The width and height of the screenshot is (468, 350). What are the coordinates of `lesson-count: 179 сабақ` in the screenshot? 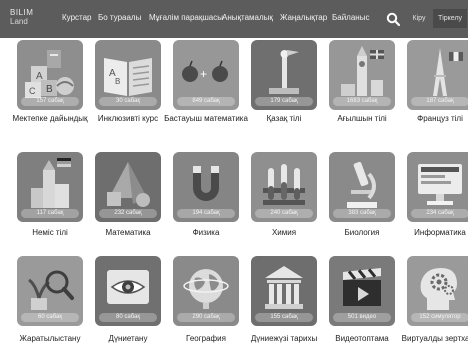 It's located at (284, 101).